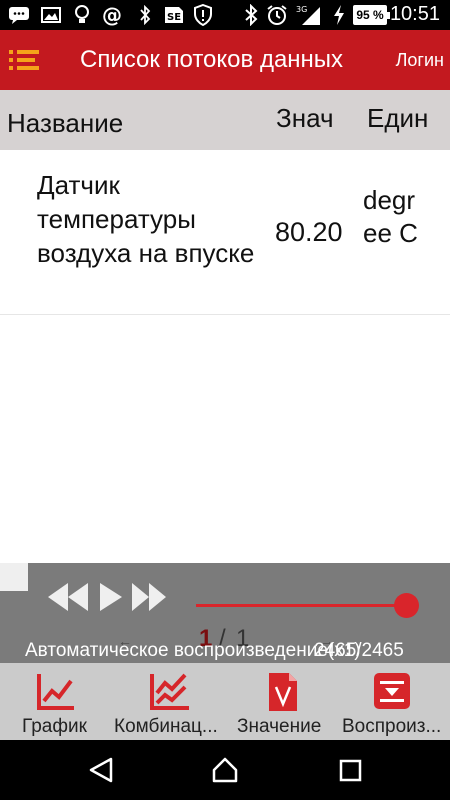 This screenshot has width=450, height=800. I want to click on line-chart-icon, so click(55, 692).